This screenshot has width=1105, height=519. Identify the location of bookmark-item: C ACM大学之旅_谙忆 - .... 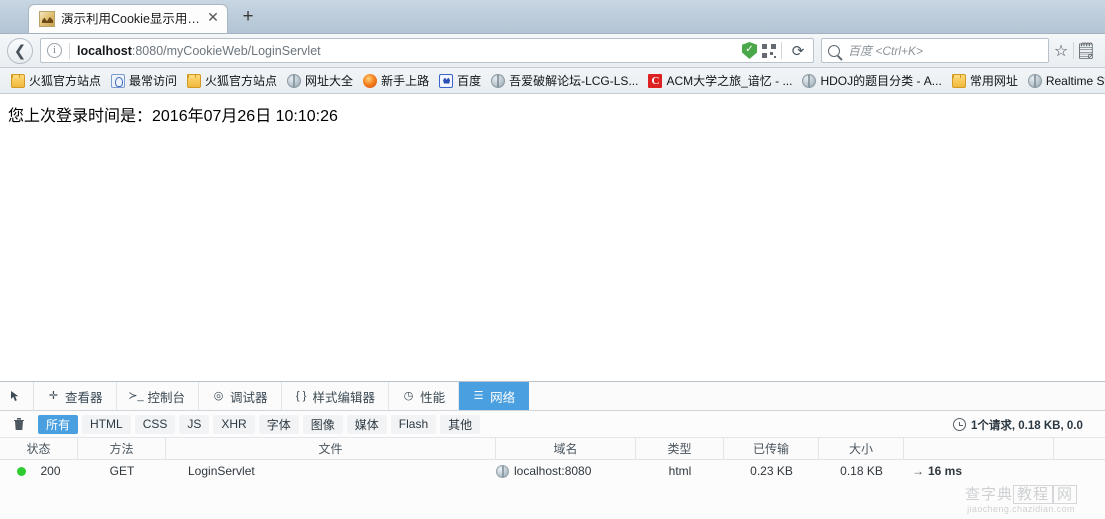
(720, 81).